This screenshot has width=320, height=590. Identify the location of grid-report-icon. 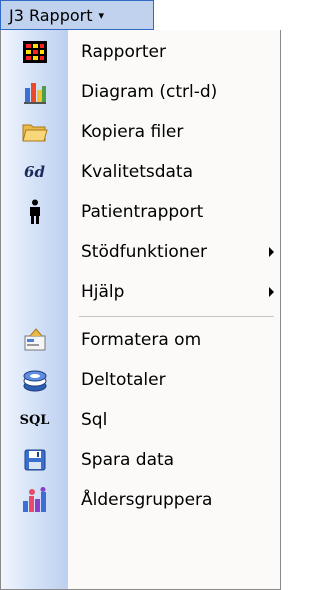
(34, 52).